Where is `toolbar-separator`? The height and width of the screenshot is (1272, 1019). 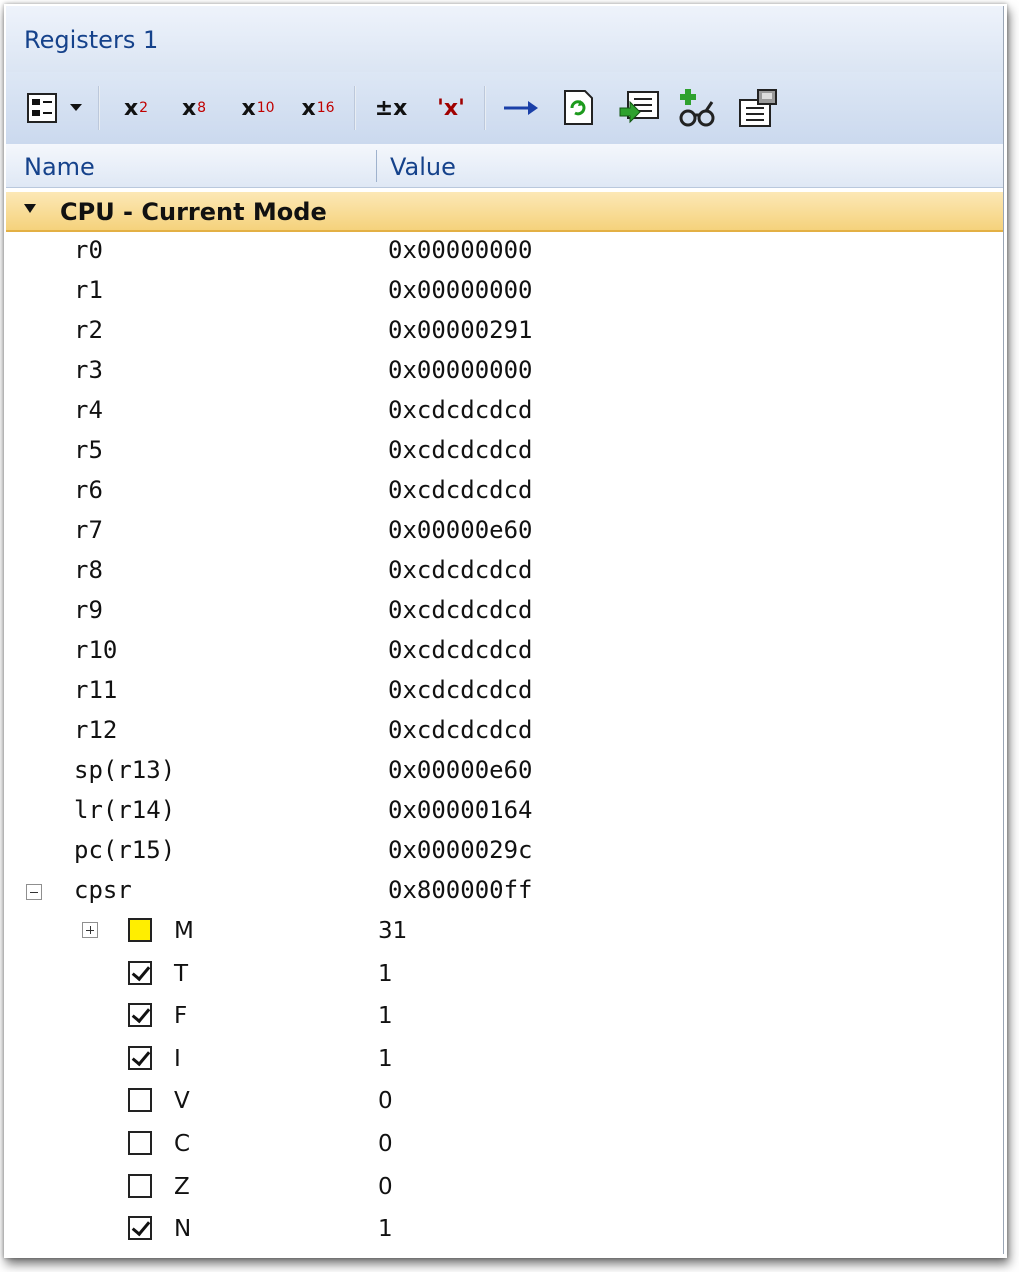 toolbar-separator is located at coordinates (99, 108).